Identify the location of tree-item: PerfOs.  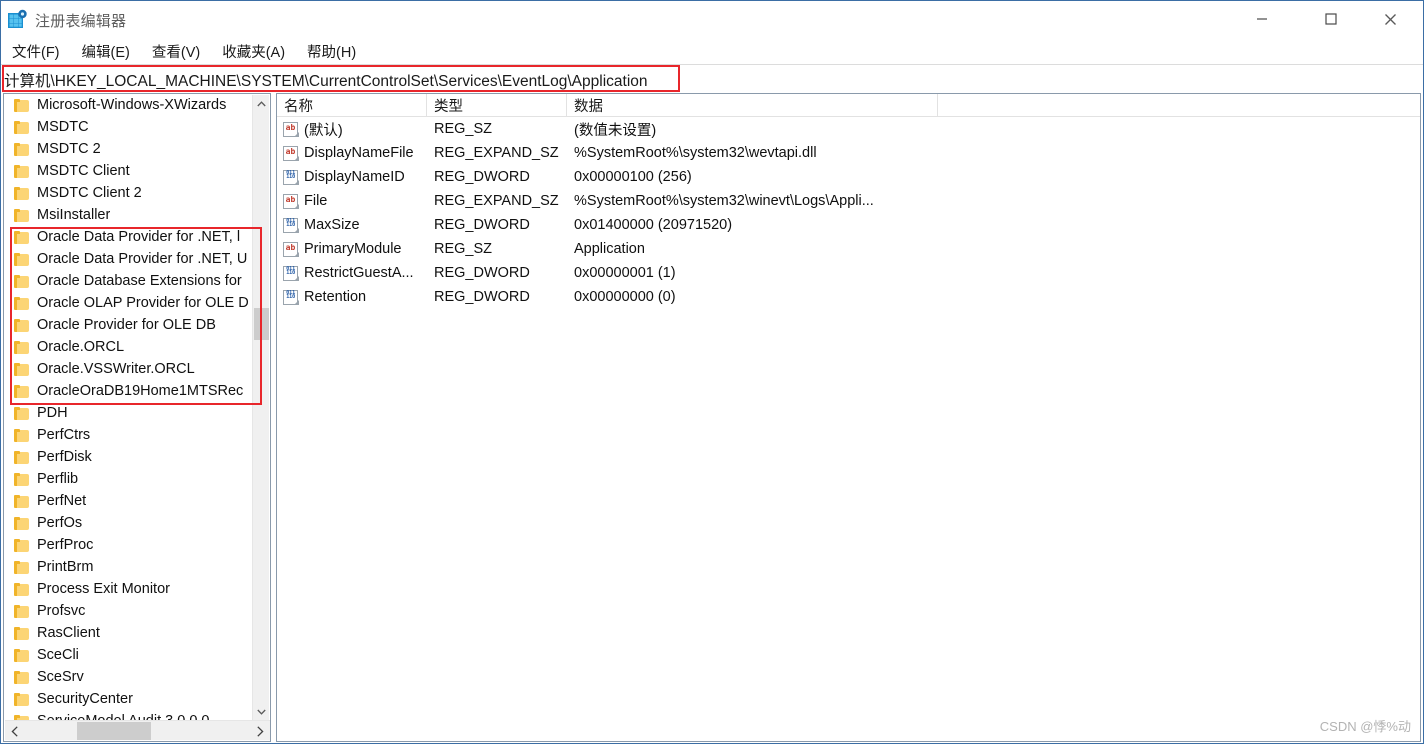
(128, 523).